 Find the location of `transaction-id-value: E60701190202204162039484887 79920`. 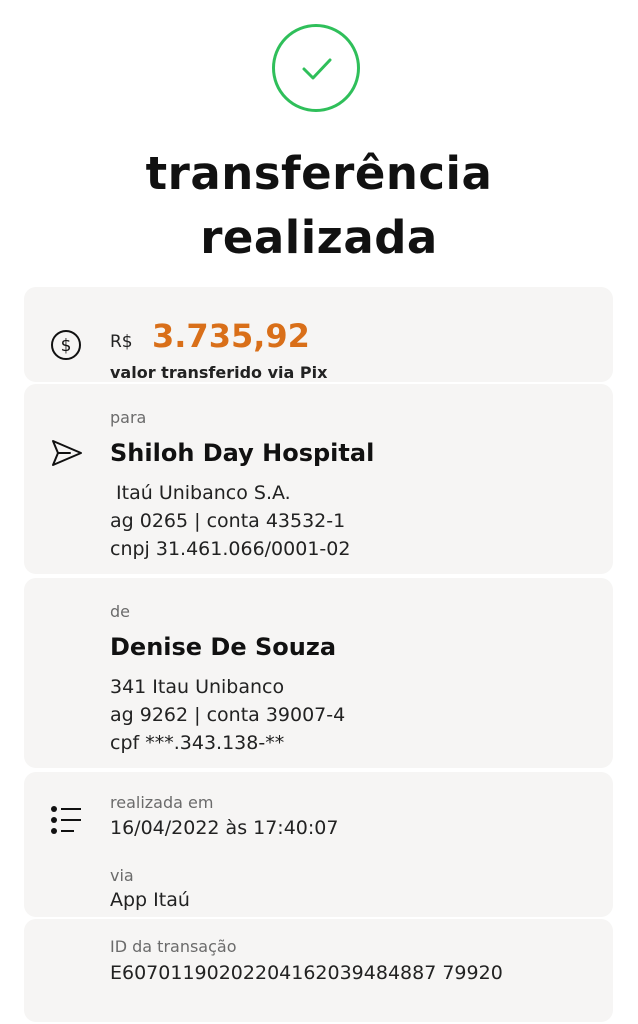

transaction-id-value: E60701190202204162039484887 79920 is located at coordinates (306, 973).